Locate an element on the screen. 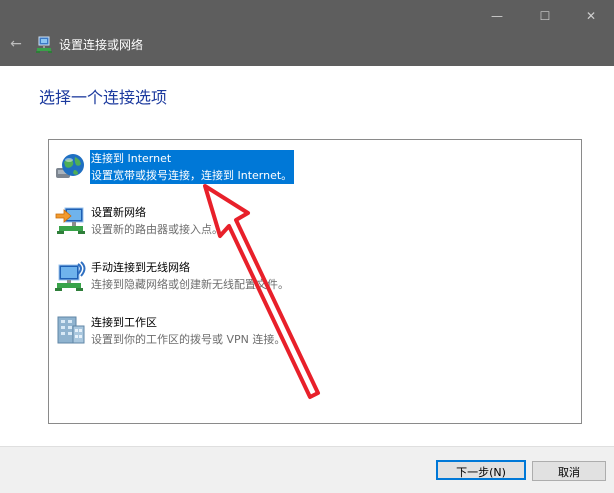 The image size is (614, 493). new-network-router-icon is located at coordinates (70, 221).